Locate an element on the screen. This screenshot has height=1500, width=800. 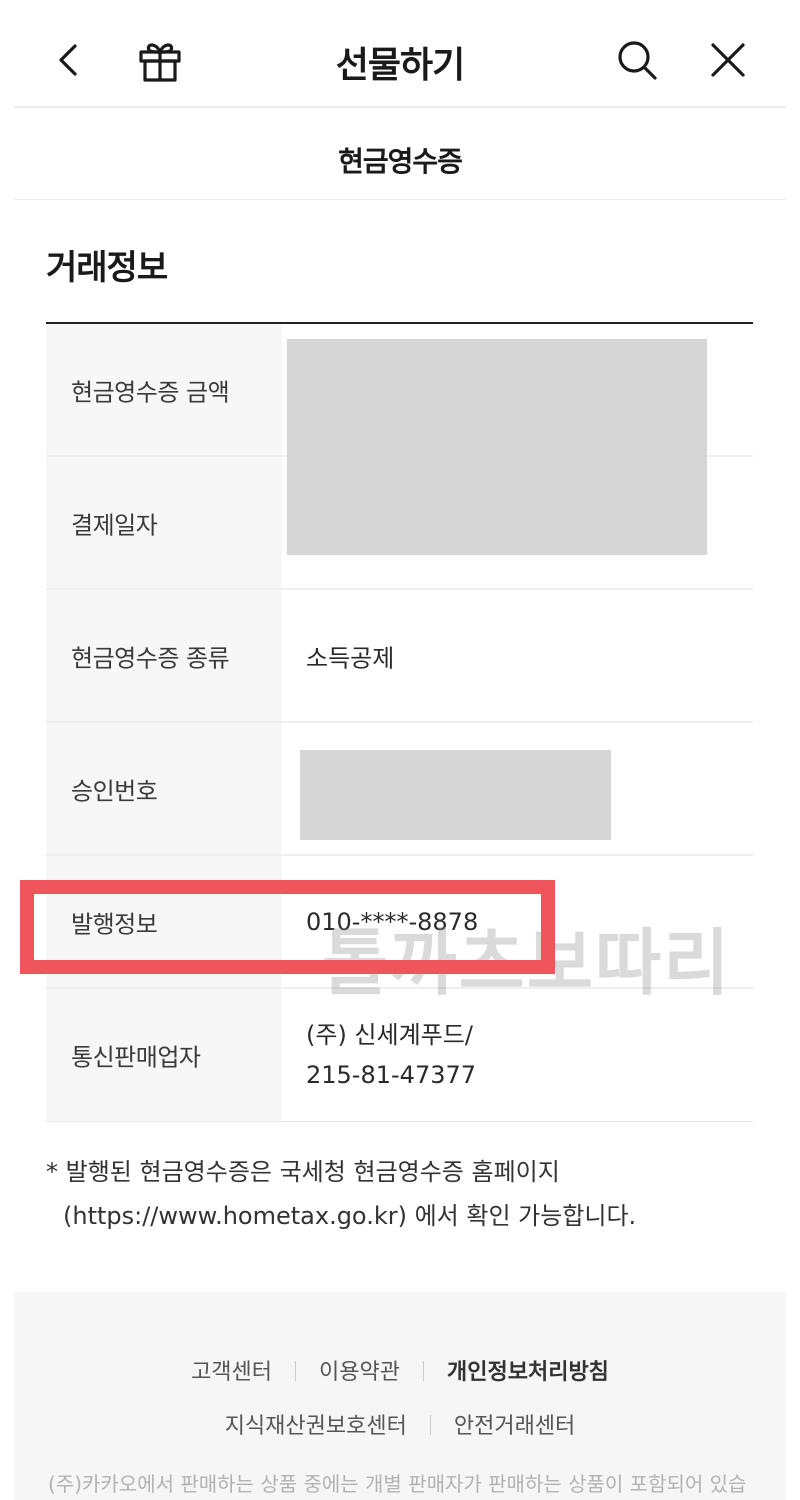
row-label: 발행정보 is located at coordinates (114, 924).